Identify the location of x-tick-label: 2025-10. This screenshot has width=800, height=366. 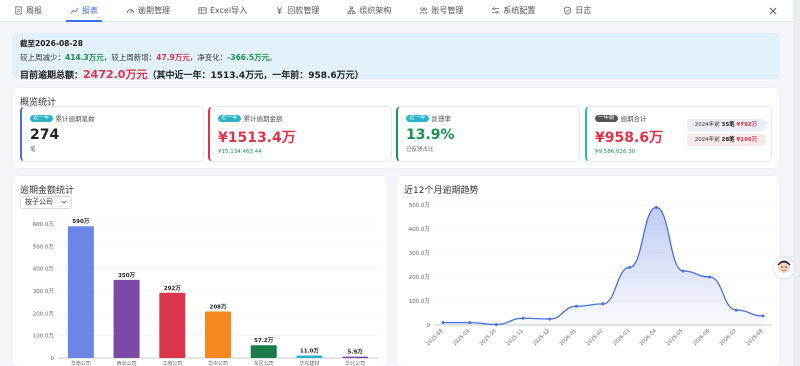
(488, 337).